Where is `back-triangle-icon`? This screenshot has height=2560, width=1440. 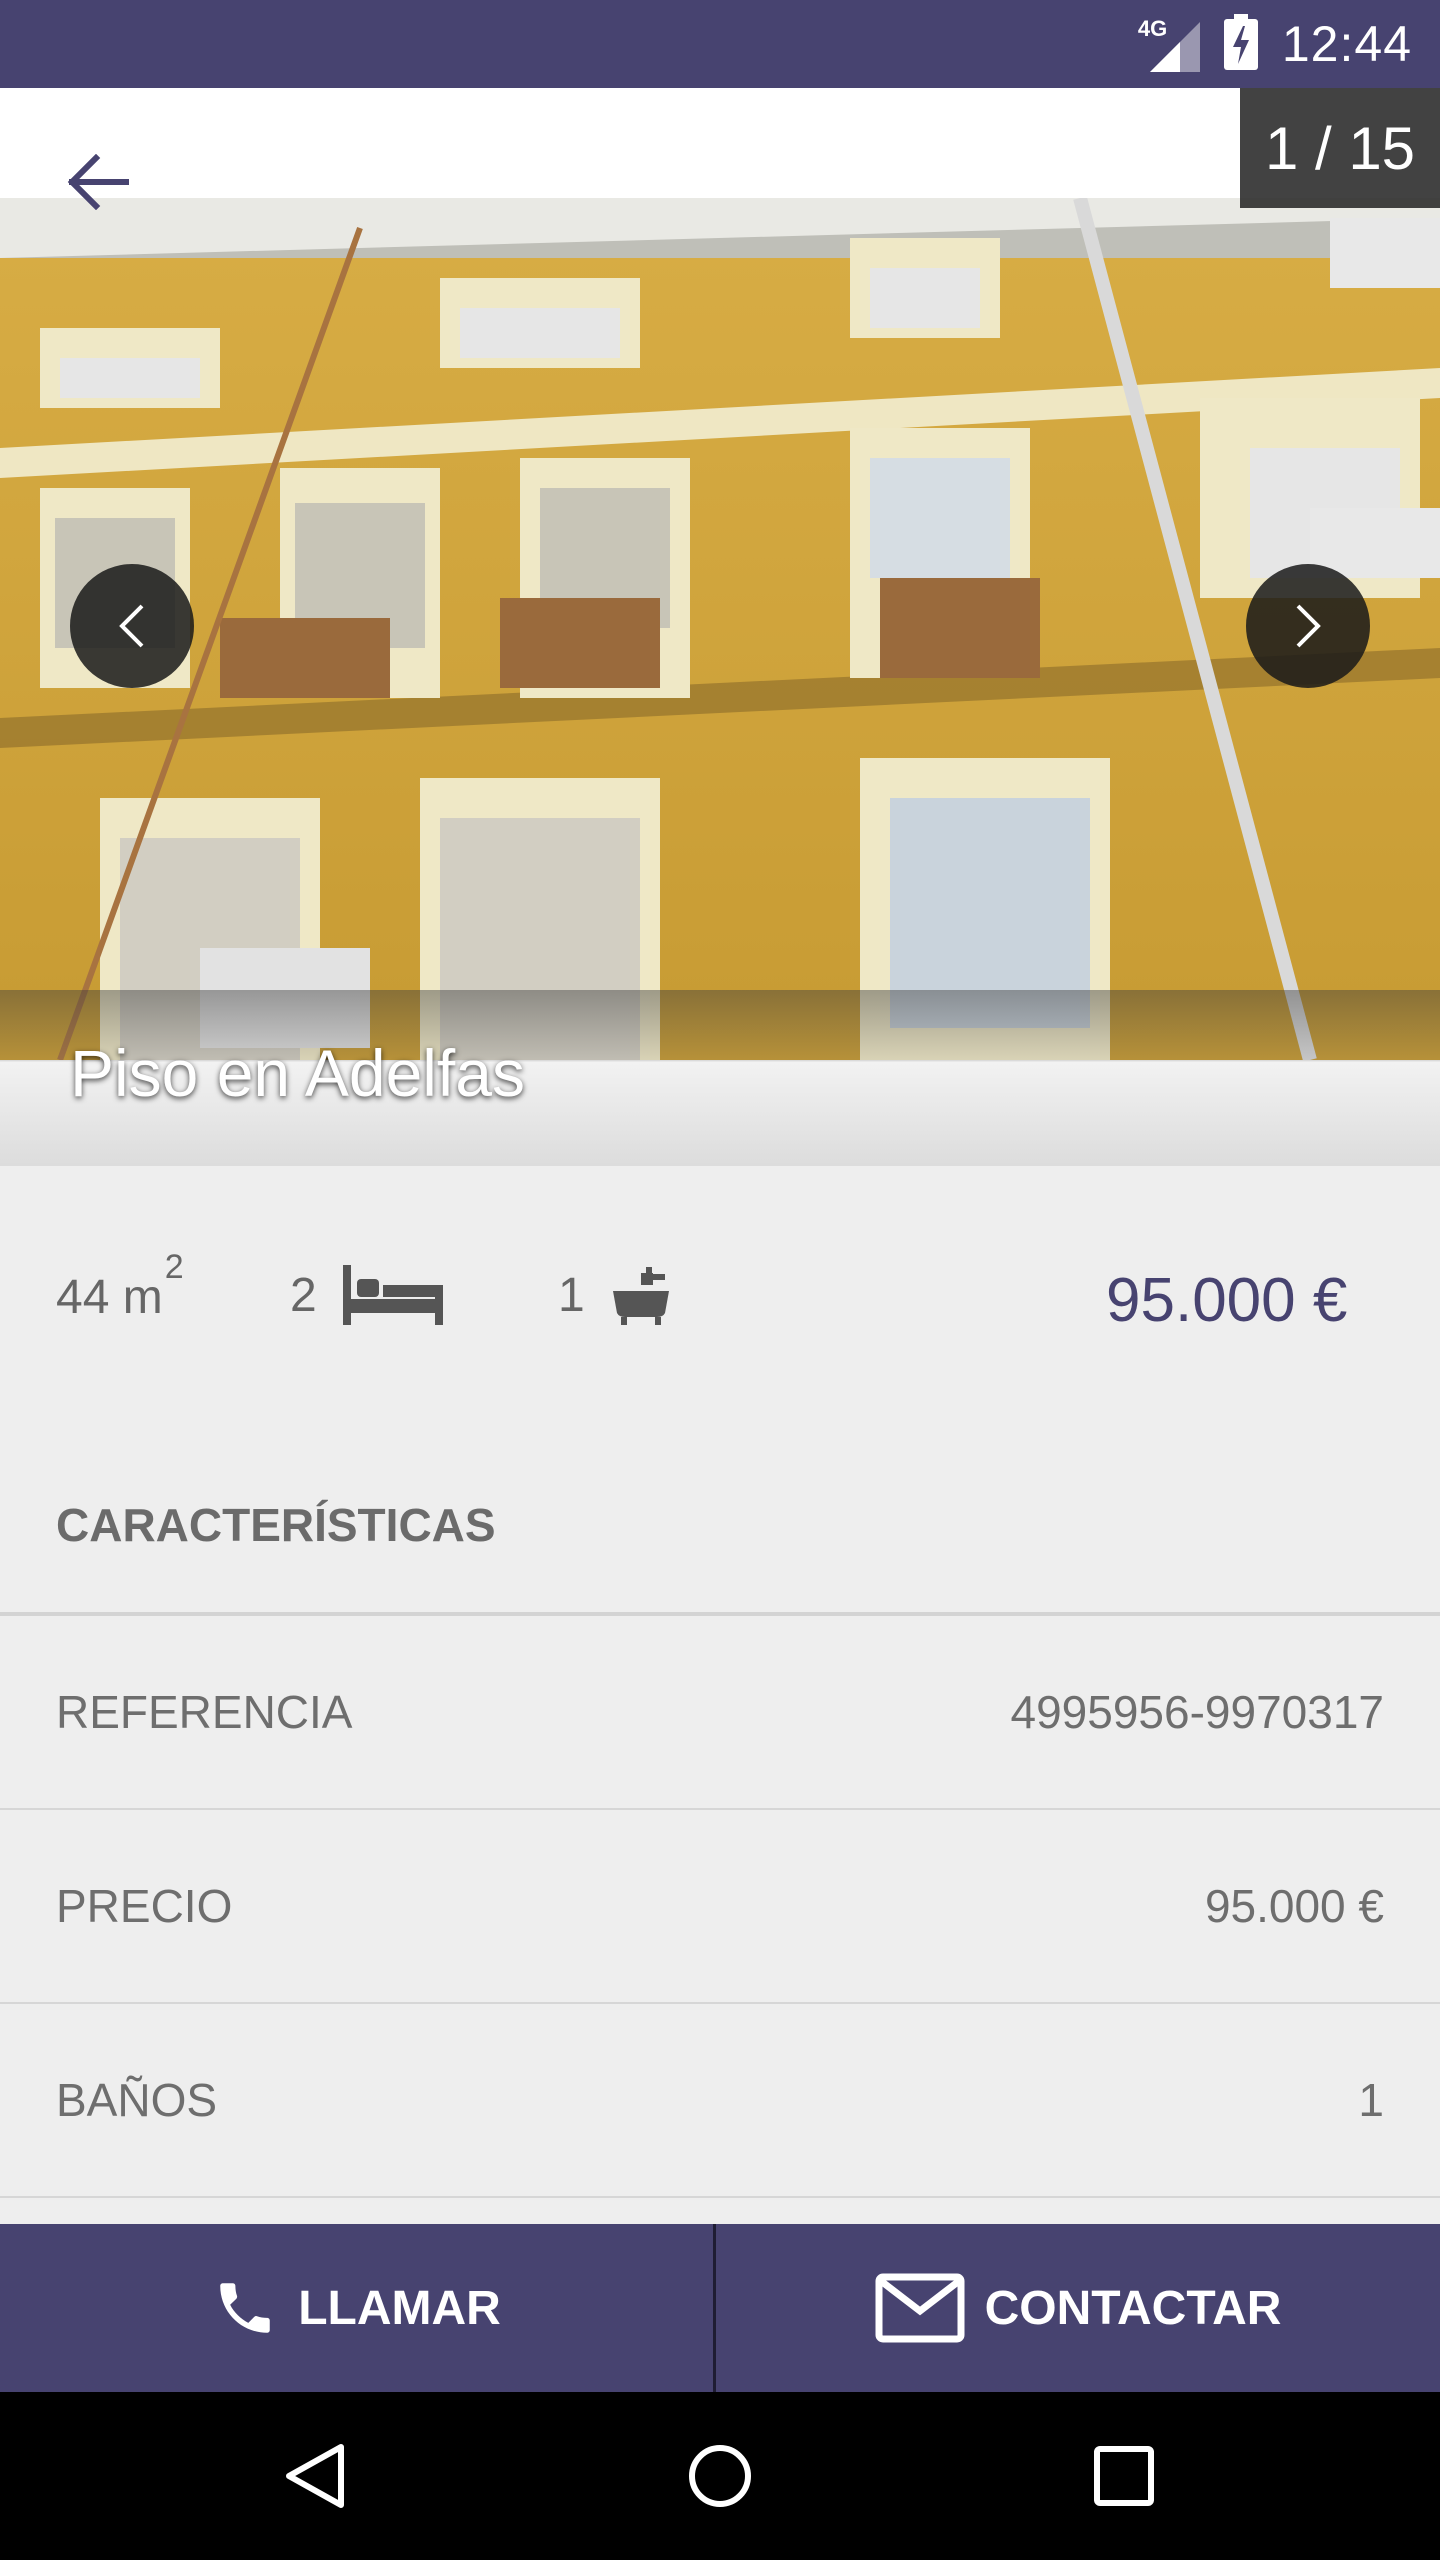
back-triangle-icon is located at coordinates (315, 2476).